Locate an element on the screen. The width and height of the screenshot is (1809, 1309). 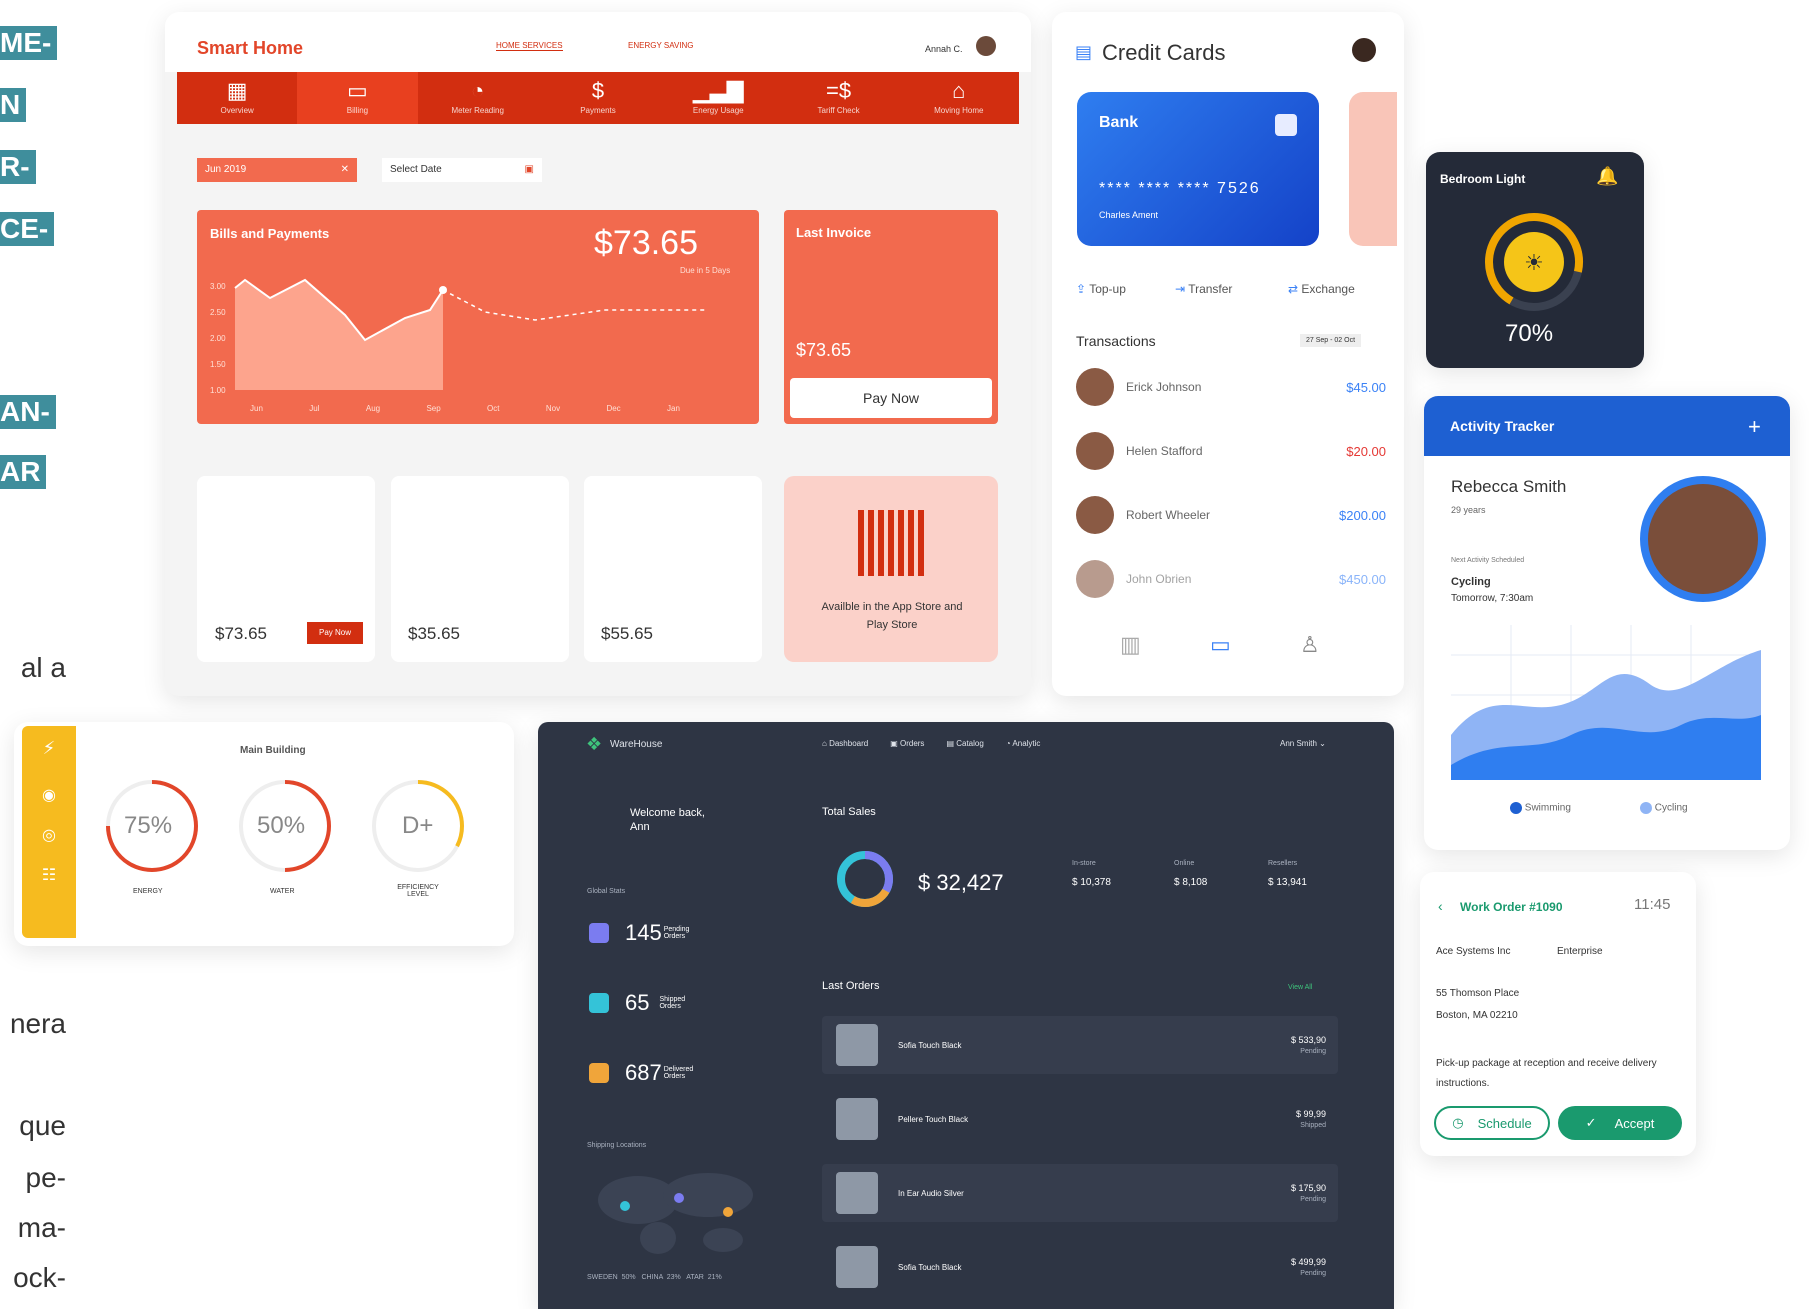
transaction-row: Robert Wheeler $200.00 is located at coordinates (1231, 515).